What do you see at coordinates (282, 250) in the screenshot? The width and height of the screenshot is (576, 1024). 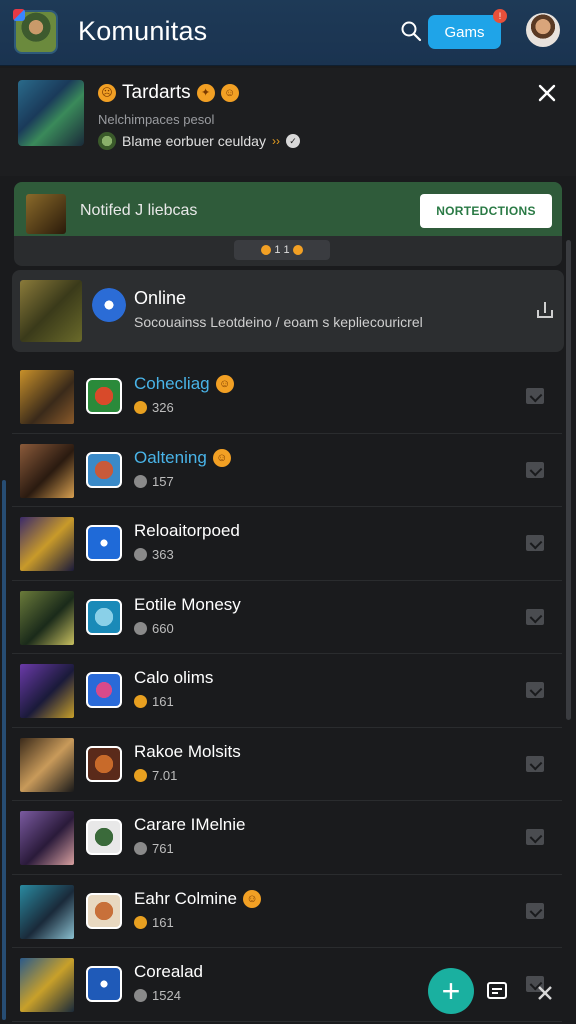 I see `banner-pill: 1 1` at bounding box center [282, 250].